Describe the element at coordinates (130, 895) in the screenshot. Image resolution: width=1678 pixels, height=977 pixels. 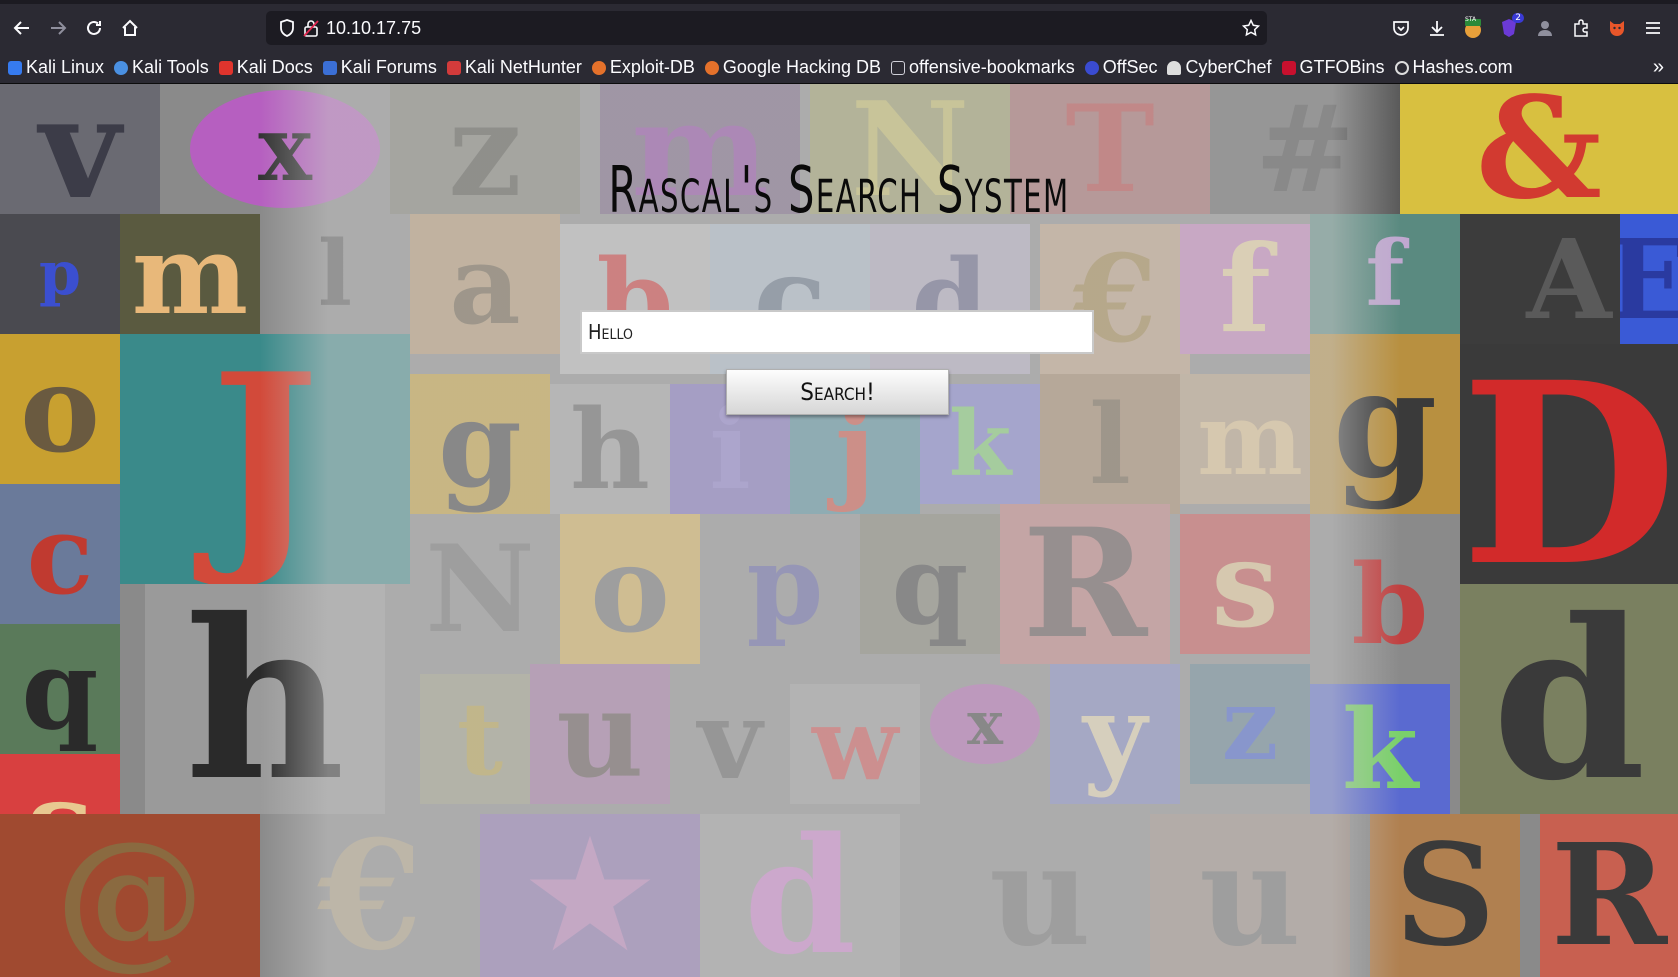
I see `letter-tile: @` at that location.